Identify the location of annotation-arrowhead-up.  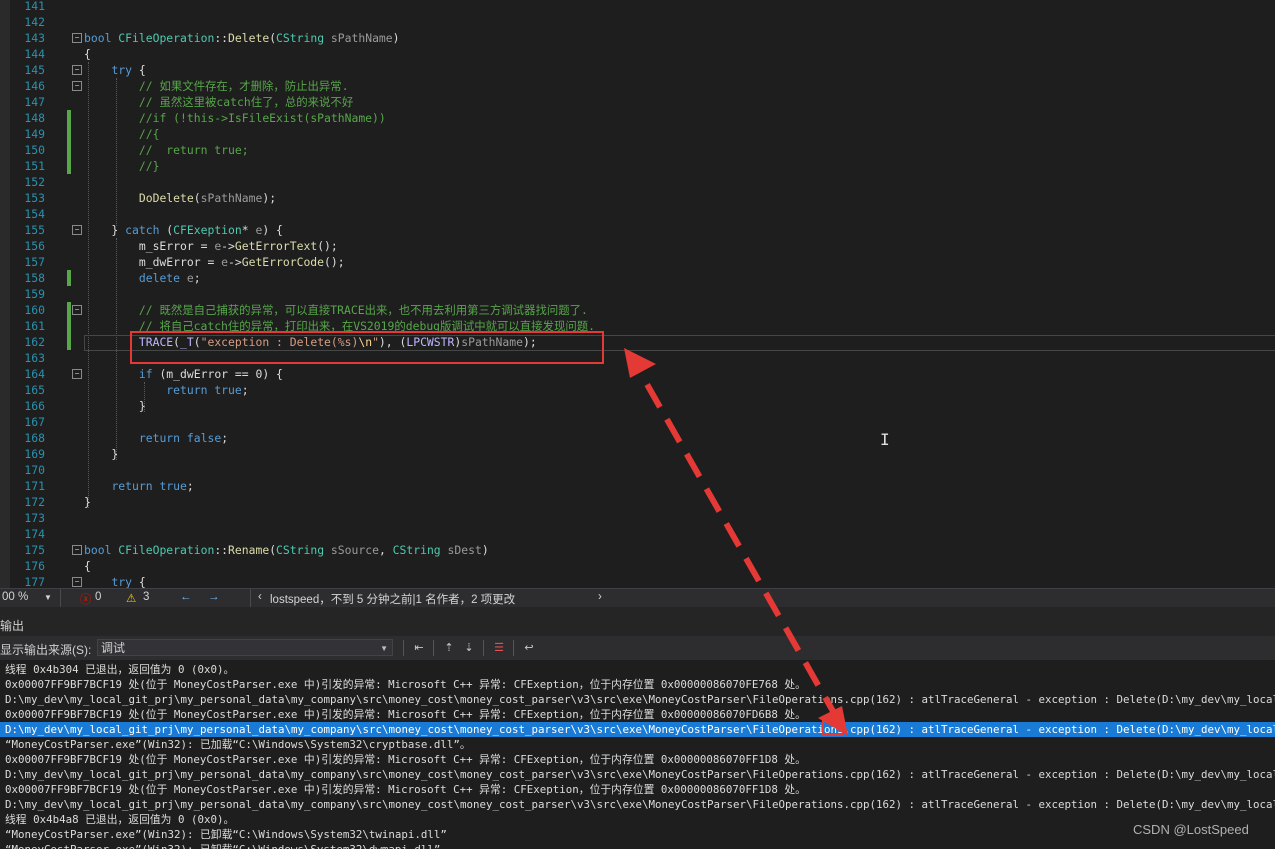
(640, 363).